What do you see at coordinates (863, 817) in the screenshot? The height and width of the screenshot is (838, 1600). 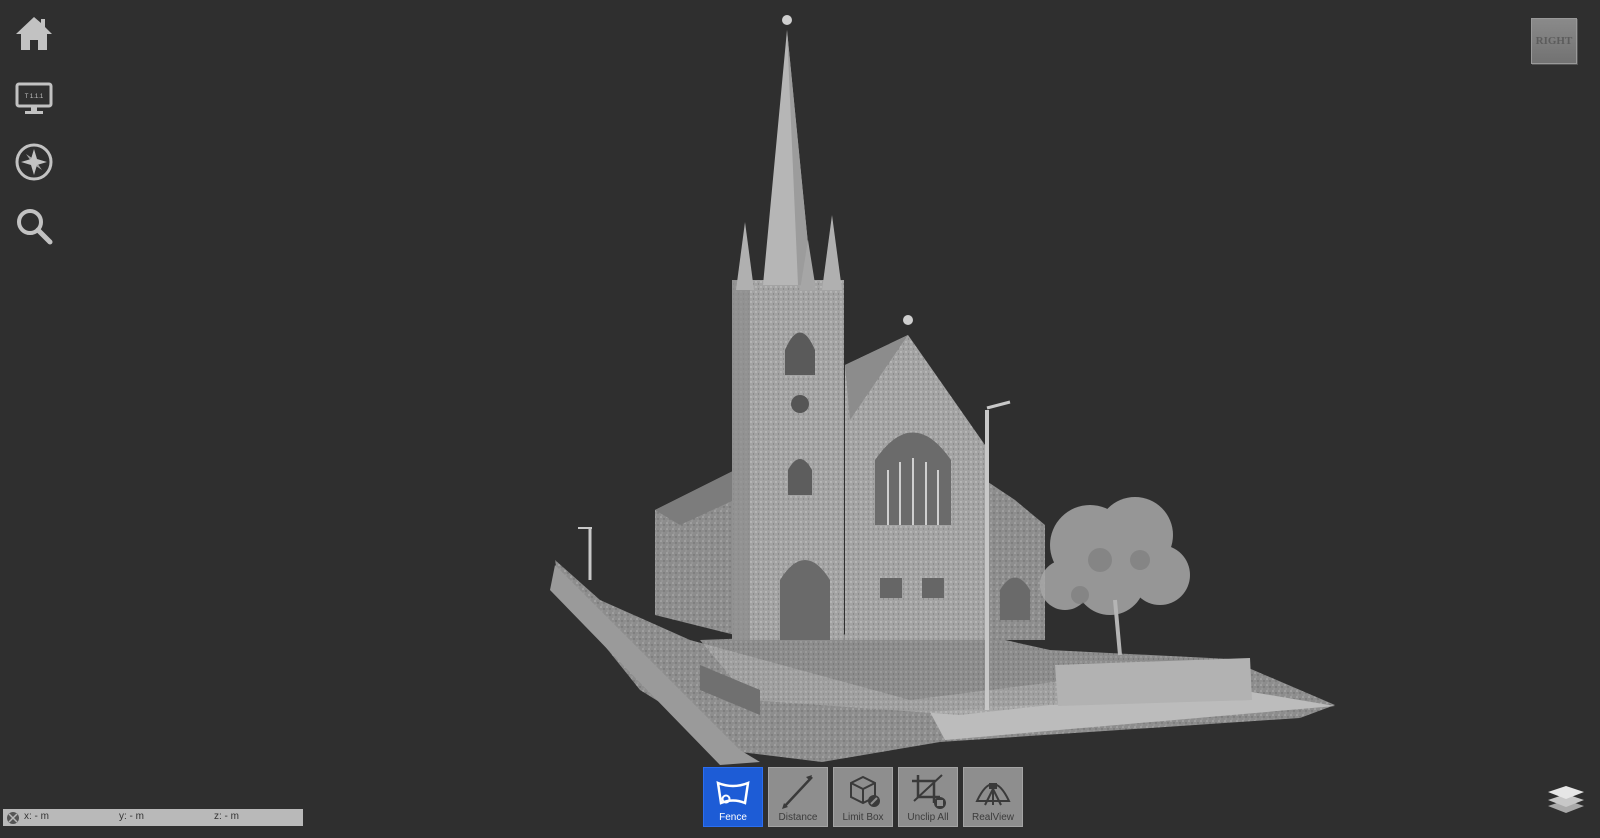 I see `limit-box-label: Limit Box` at bounding box center [863, 817].